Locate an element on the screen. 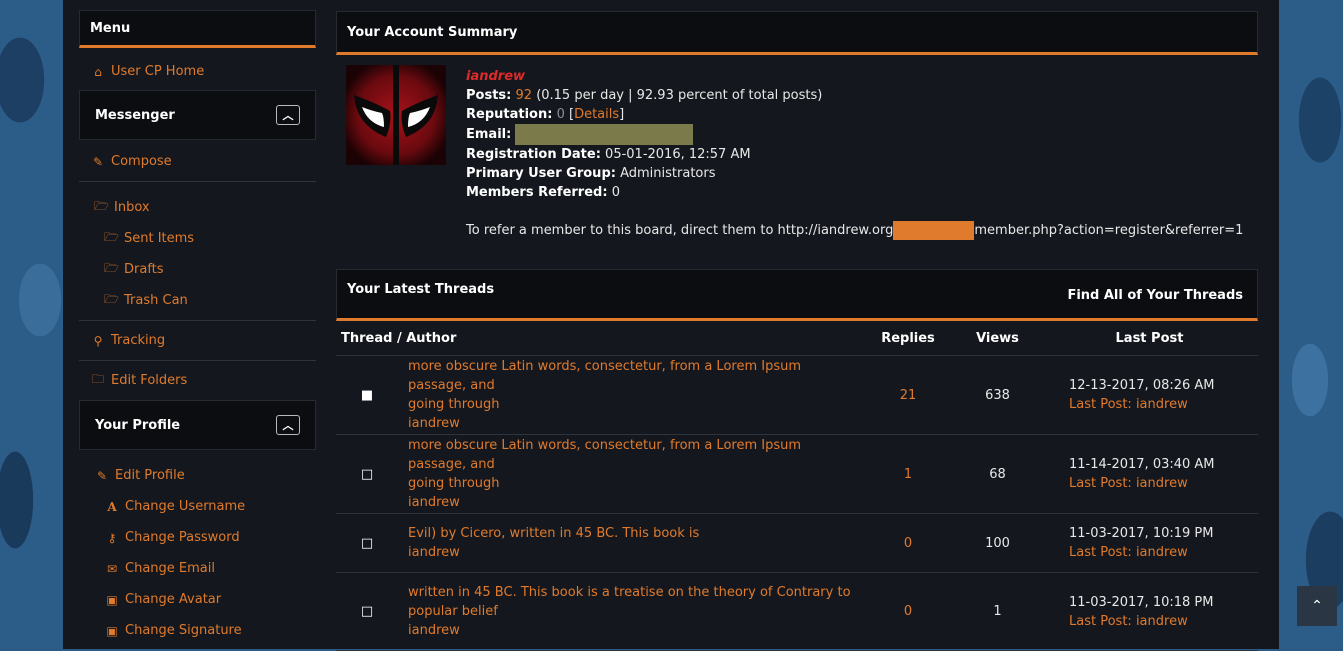 The width and height of the screenshot is (1343, 651). group-label: Primary User Group: is located at coordinates (541, 173).